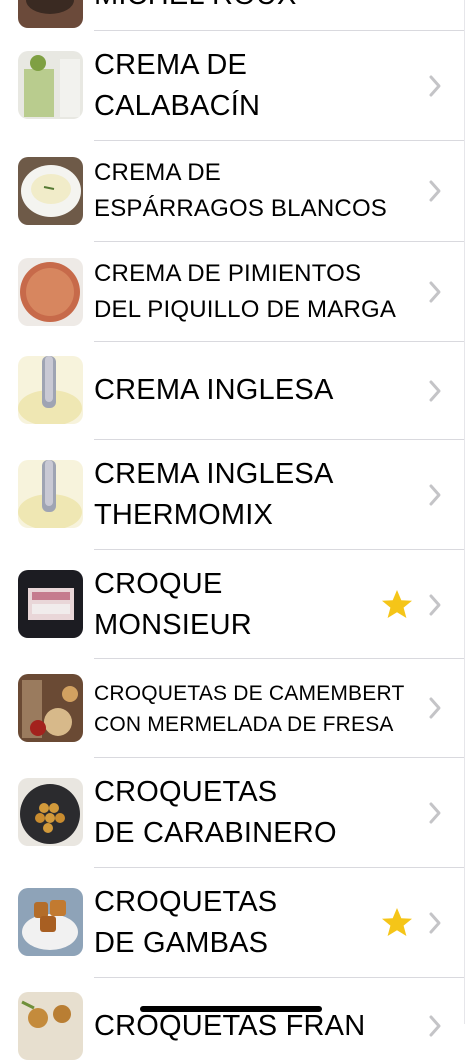  Describe the element at coordinates (215, 812) in the screenshot. I see `recipe-title: CROQUETAS DE CARABINERO` at that location.